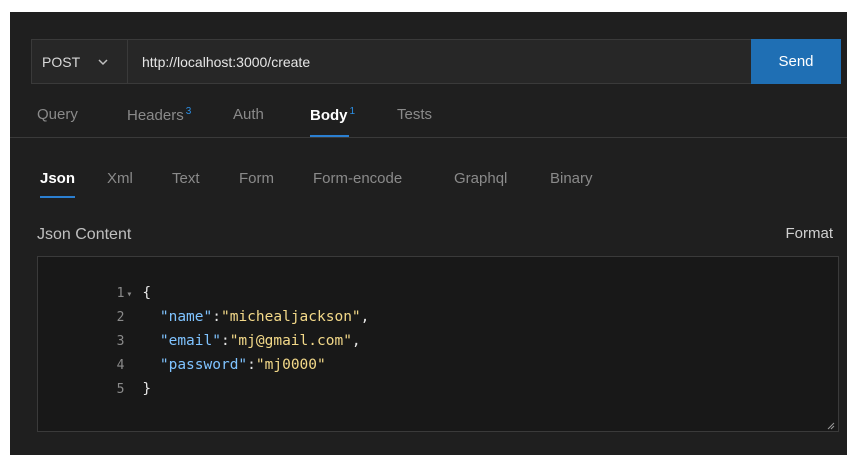 Image resolution: width=847 pixels, height=455 pixels. I want to click on body-tab-binary: Binary, so click(571, 178).